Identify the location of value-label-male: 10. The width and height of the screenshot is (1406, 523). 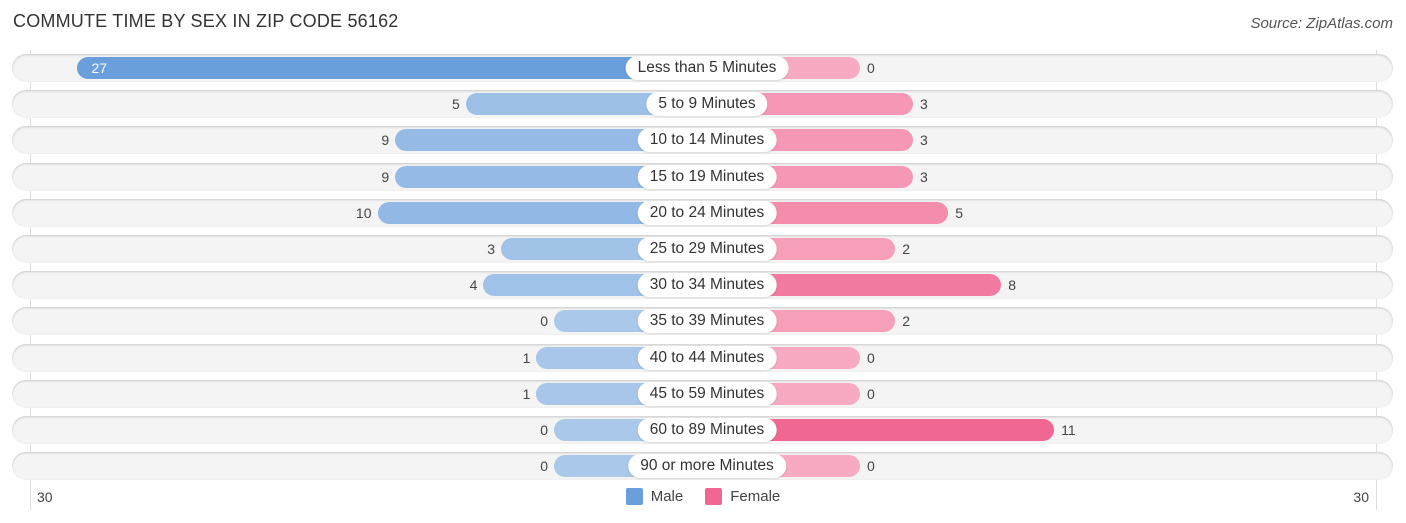
(363, 212).